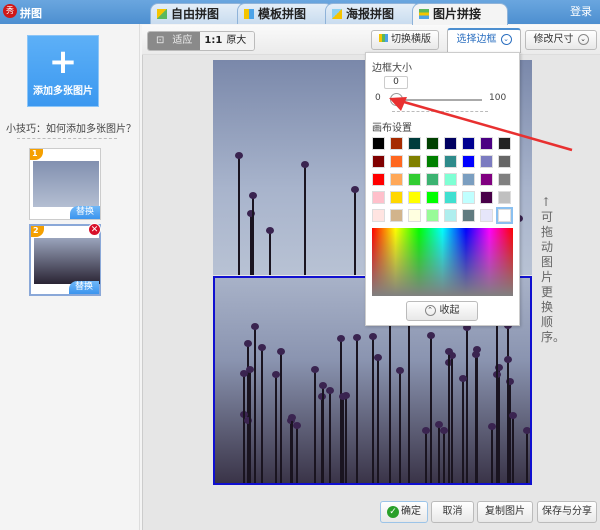 The width and height of the screenshot is (600, 530). I want to click on close-icon: ✕, so click(94, 229).